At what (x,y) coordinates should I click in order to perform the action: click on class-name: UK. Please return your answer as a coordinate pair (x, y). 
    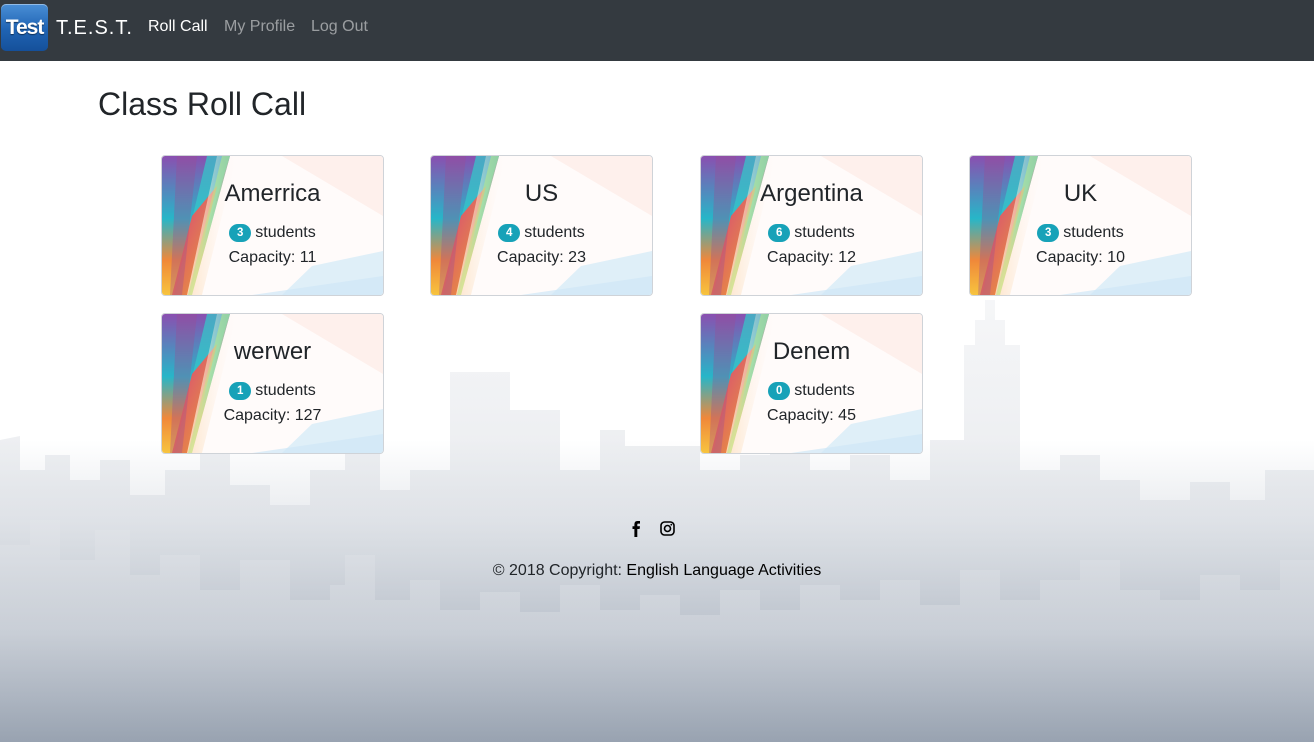
    Looking at the image, I should click on (1080, 193).